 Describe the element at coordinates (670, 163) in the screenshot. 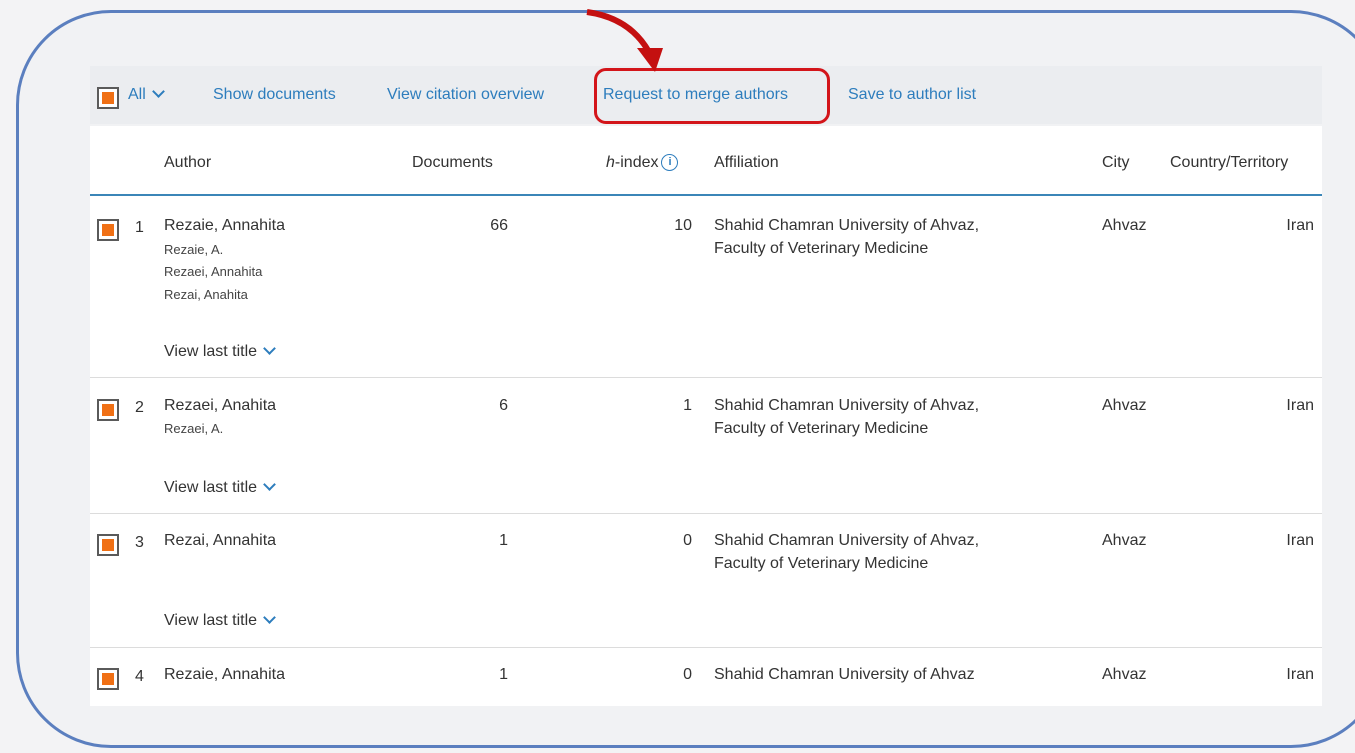

I see `info-icon: i` at that location.